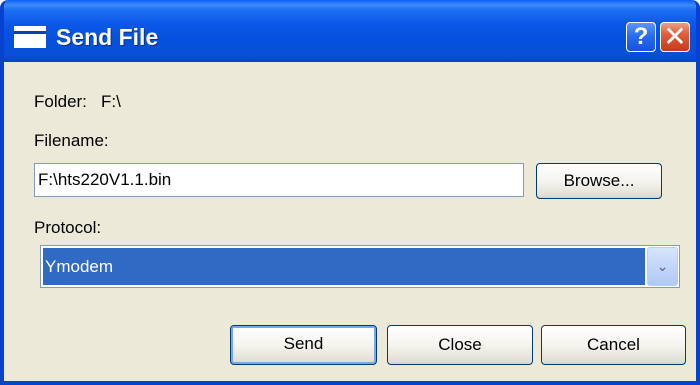  What do you see at coordinates (107, 37) in the screenshot?
I see `window-title: Send File` at bounding box center [107, 37].